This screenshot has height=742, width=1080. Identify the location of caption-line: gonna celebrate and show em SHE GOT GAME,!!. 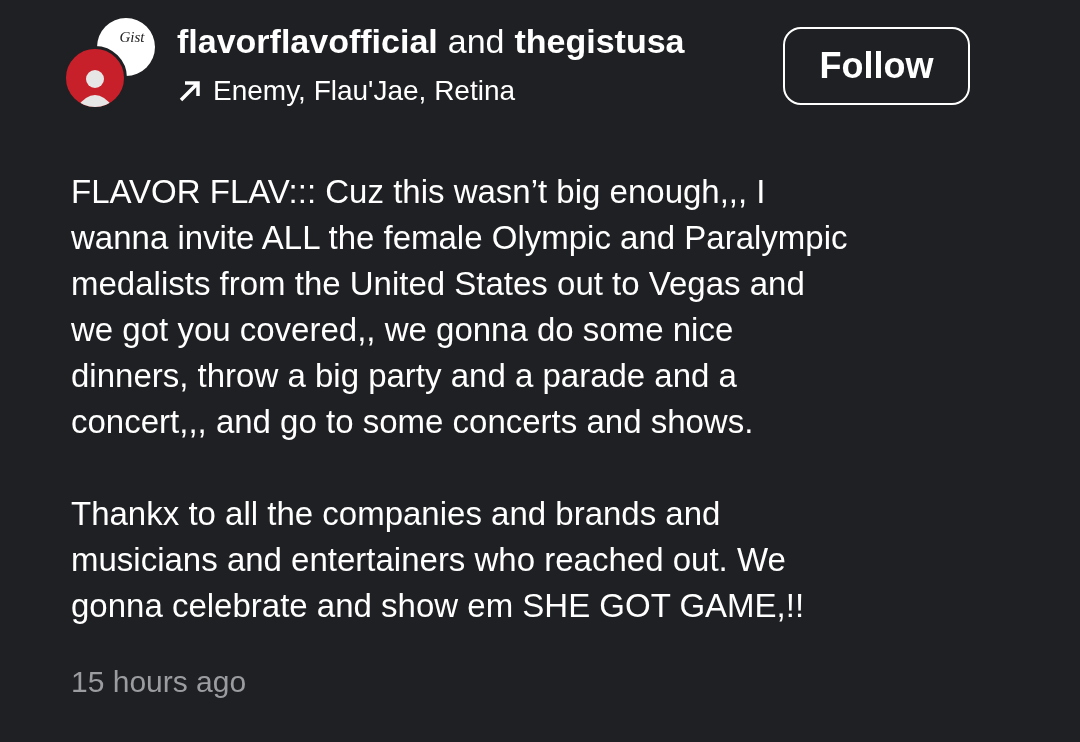
(438, 606).